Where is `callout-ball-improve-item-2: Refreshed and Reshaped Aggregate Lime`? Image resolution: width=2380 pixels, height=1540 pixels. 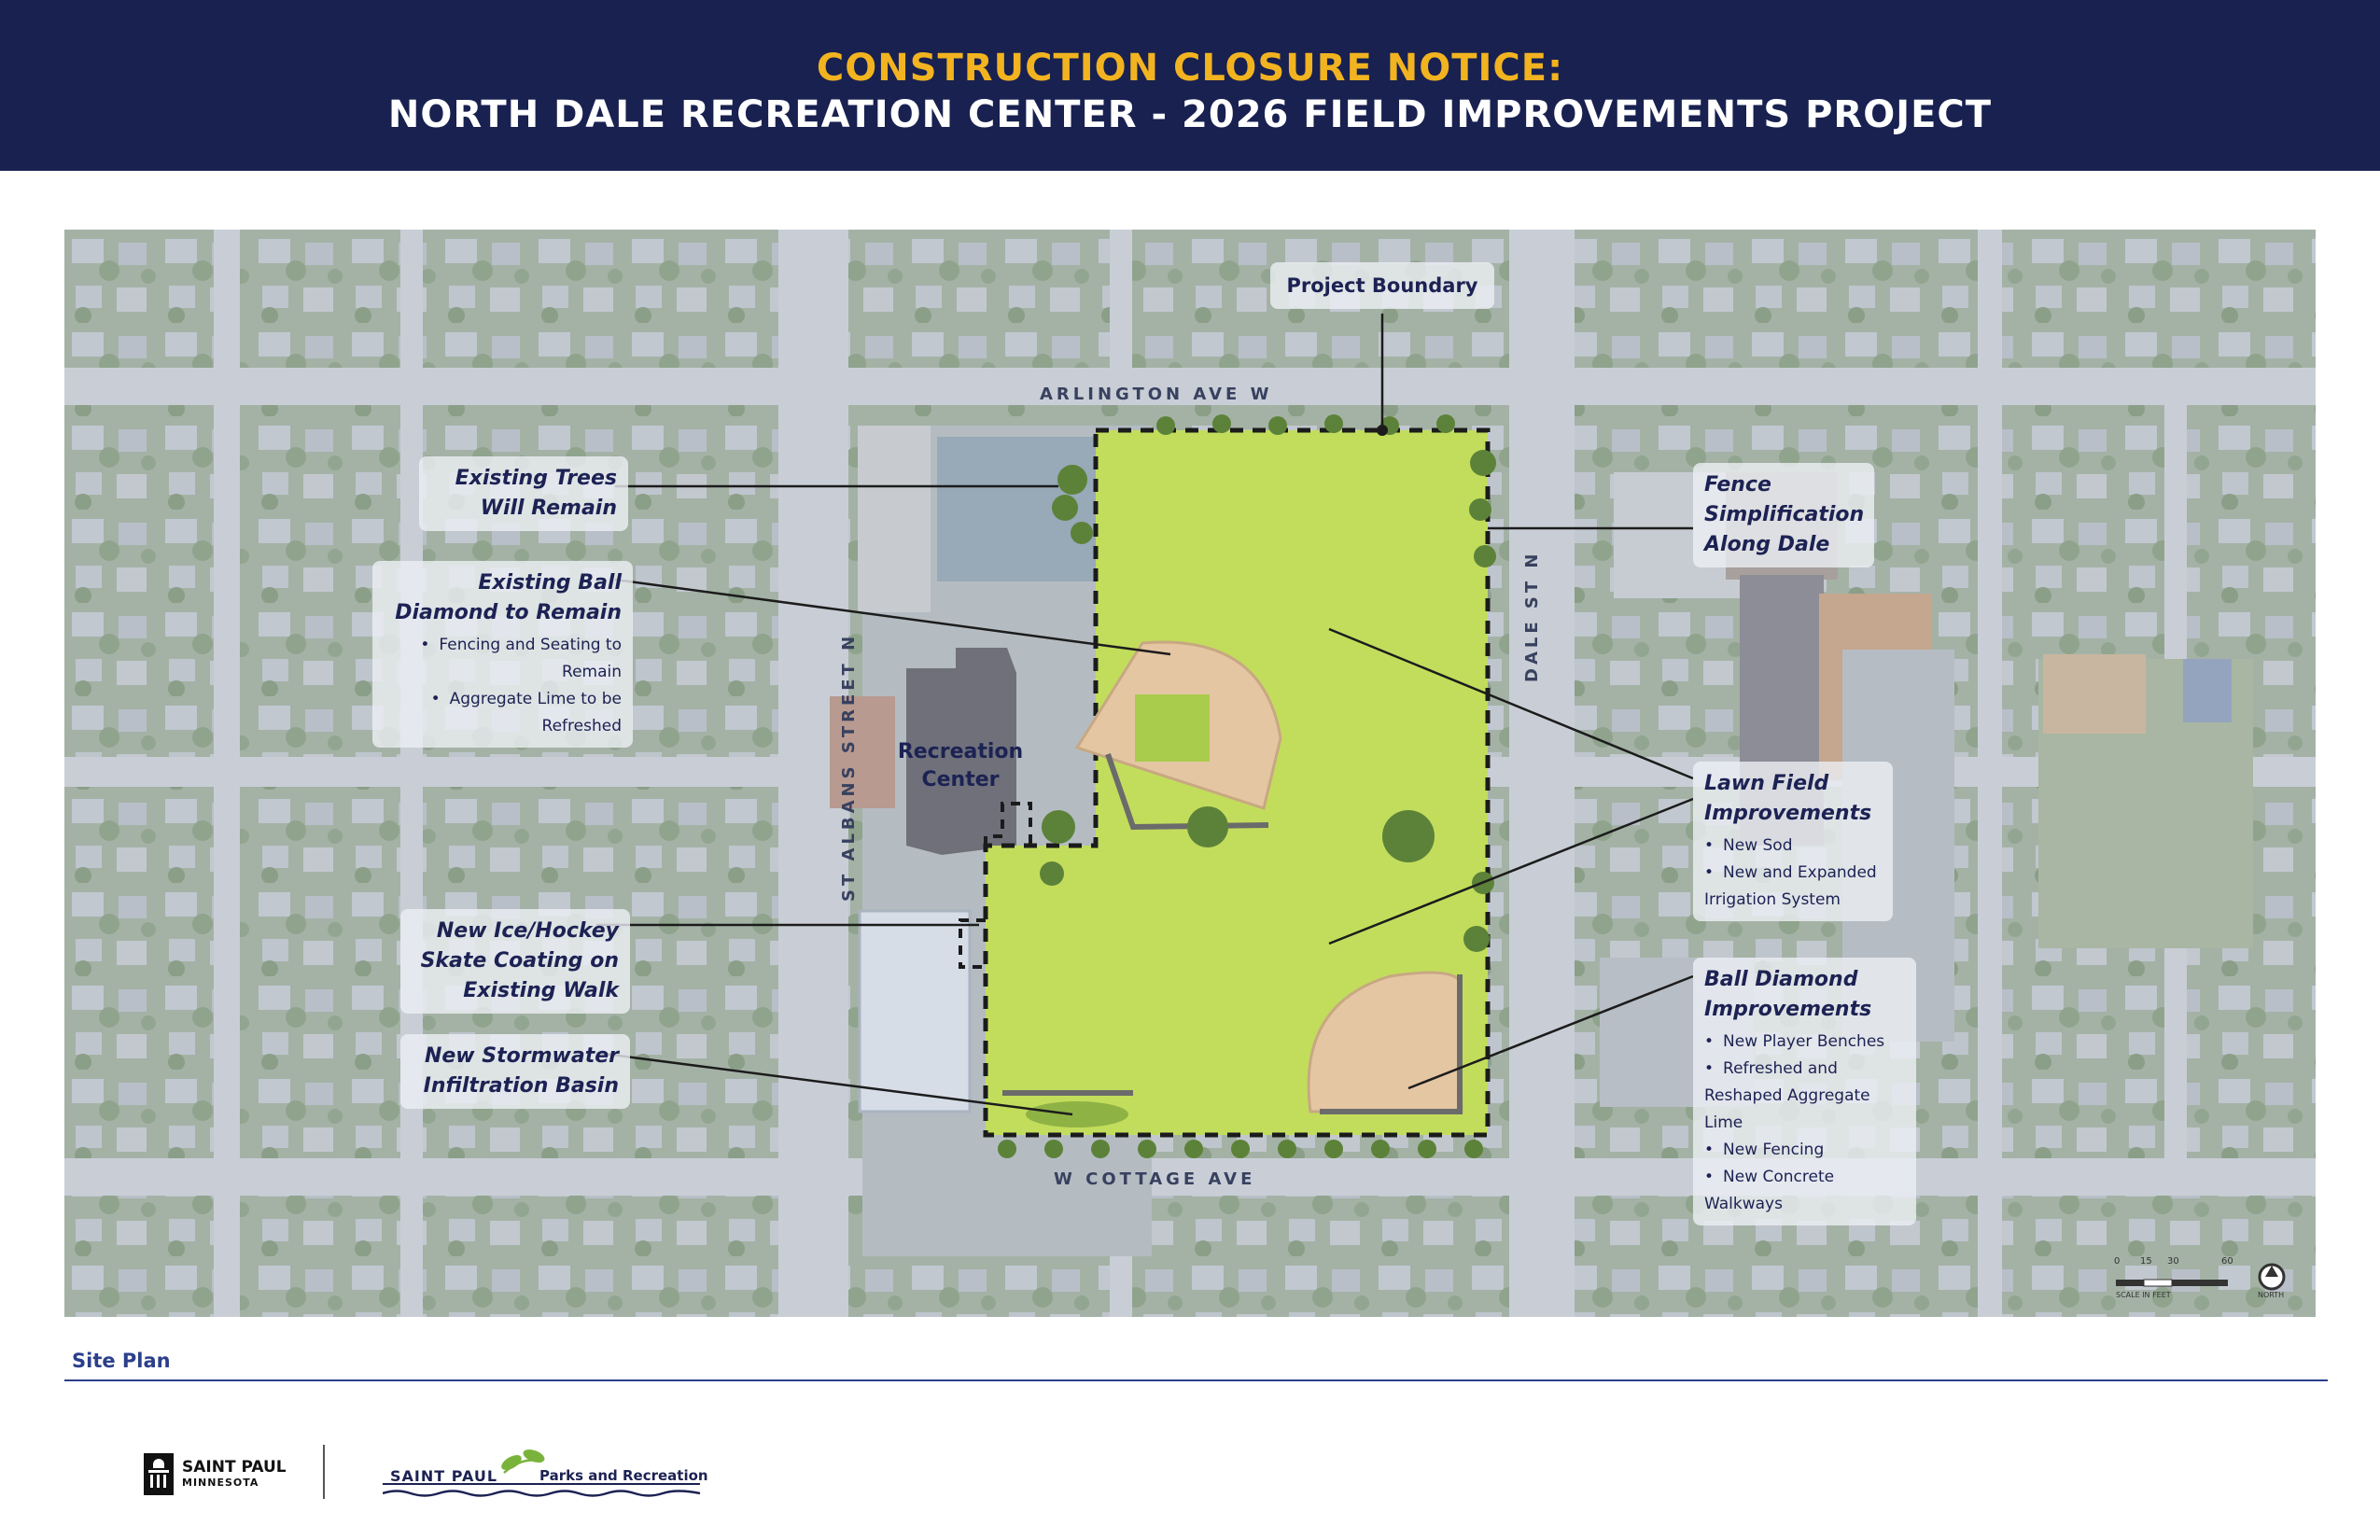 callout-ball-improve-item-2: Refreshed and Reshaped Aggregate Lime is located at coordinates (1804, 1096).